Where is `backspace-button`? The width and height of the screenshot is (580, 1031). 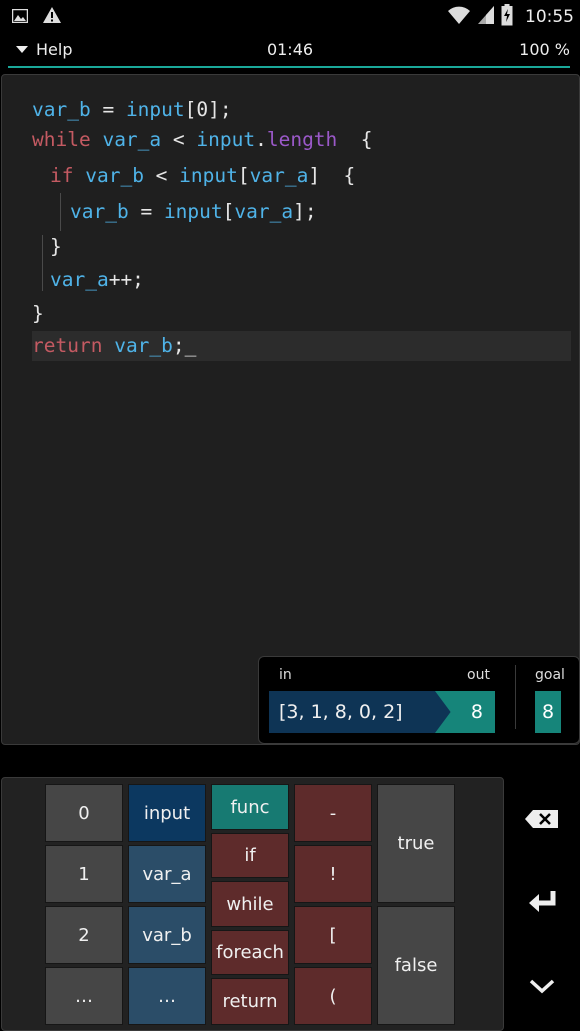
backspace-button is located at coordinates (542, 821).